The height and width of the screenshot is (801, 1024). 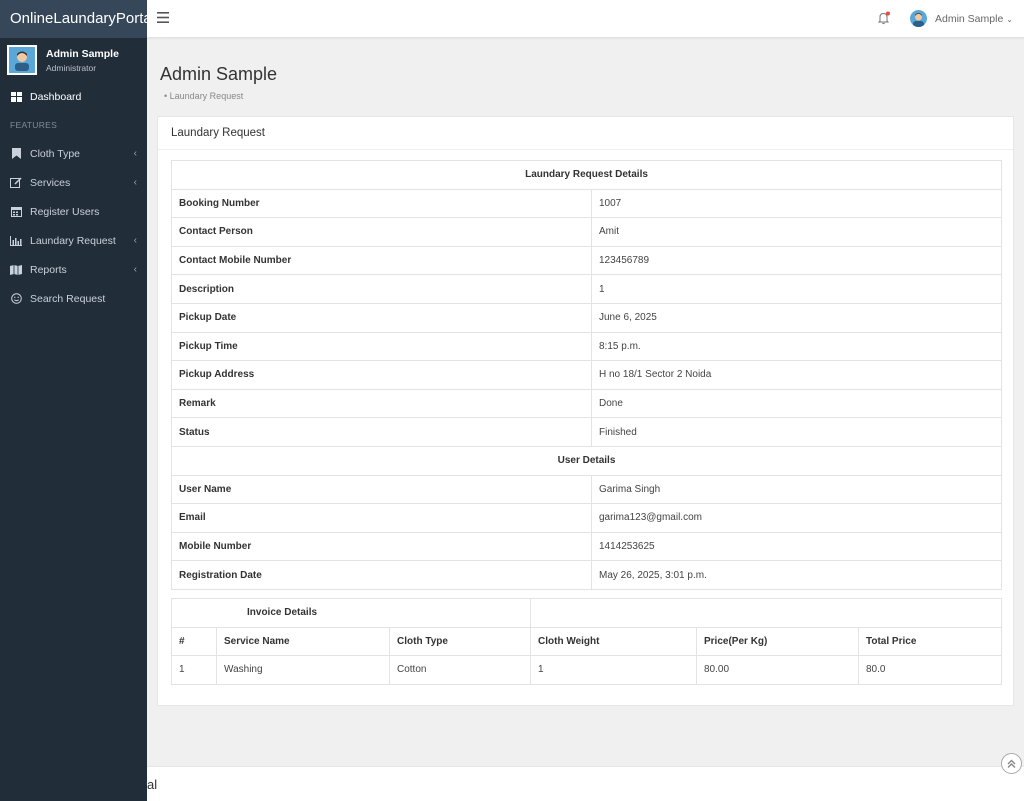 I want to click on table-row: Pickup Time 8:15 p.m., so click(x=586, y=346).